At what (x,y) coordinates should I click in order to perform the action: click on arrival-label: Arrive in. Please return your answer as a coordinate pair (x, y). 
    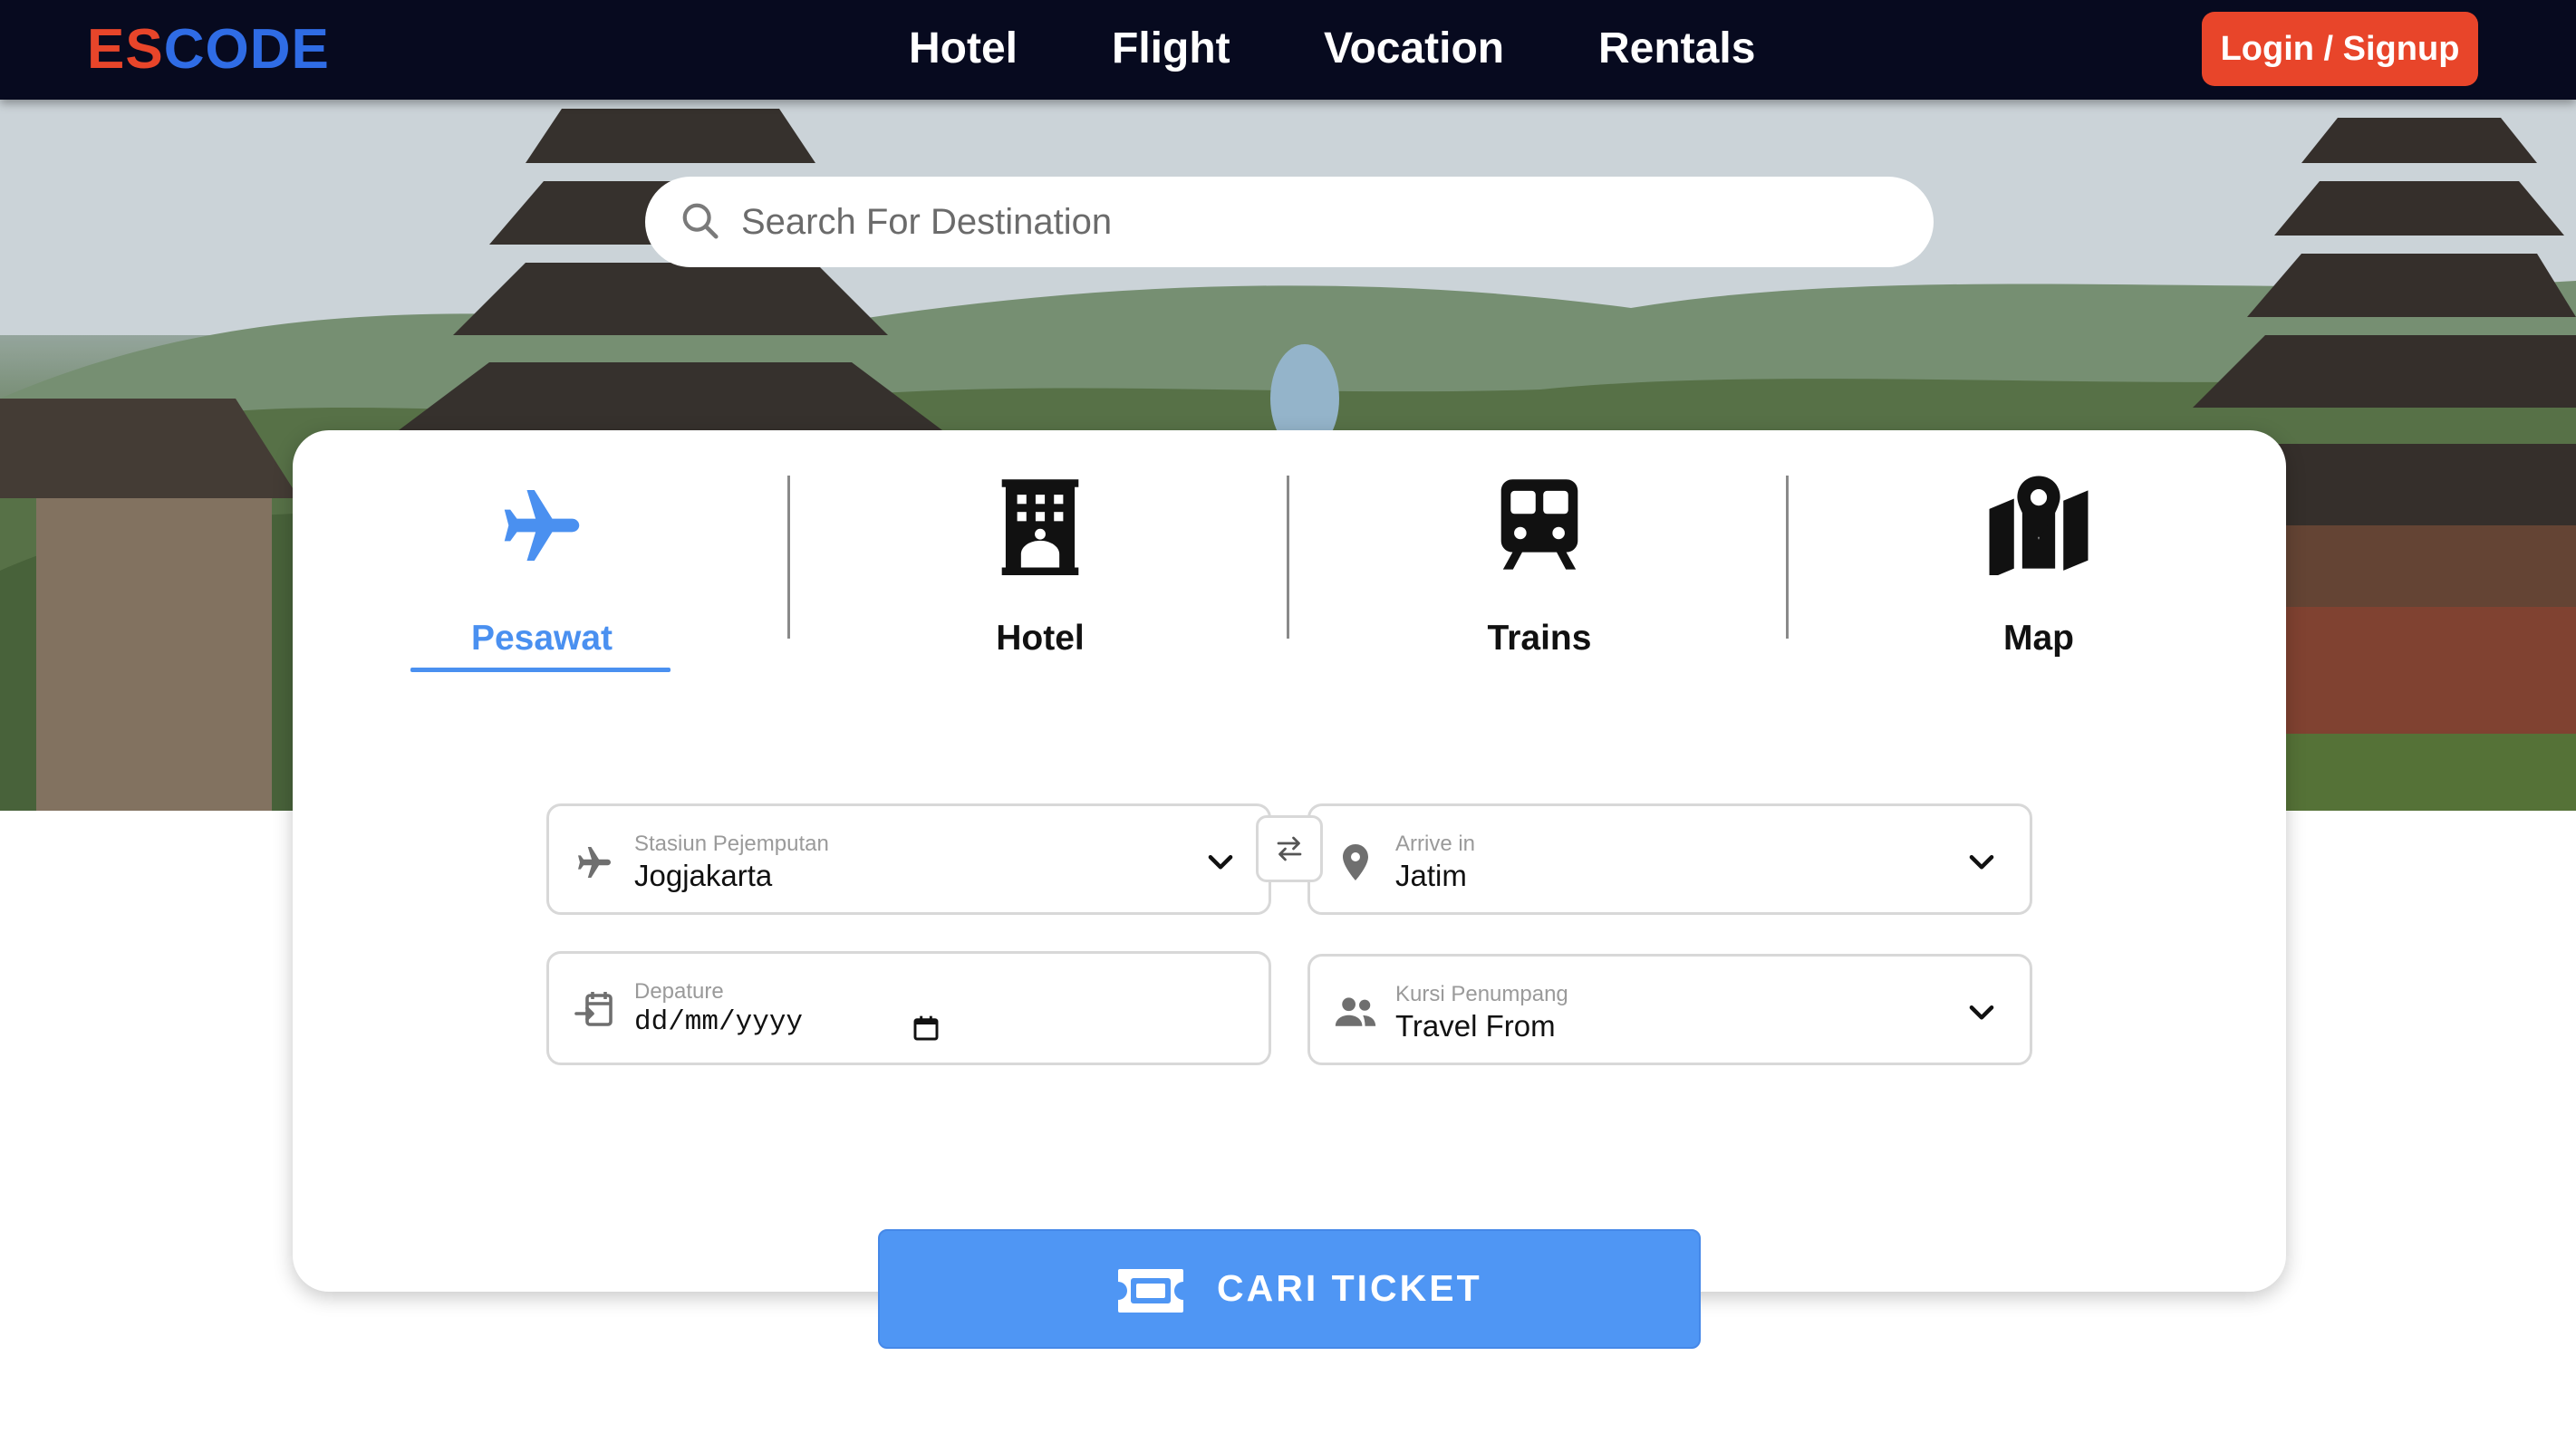
    Looking at the image, I should click on (1435, 844).